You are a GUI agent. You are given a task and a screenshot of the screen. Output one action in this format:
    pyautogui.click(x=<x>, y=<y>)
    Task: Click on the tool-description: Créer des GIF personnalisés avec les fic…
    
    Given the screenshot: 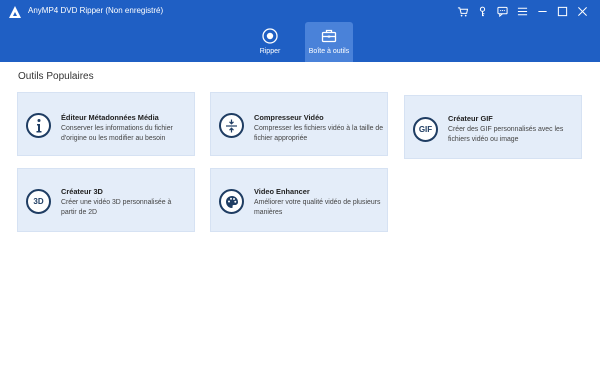 What is the action you would take?
    pyautogui.click(x=506, y=134)
    